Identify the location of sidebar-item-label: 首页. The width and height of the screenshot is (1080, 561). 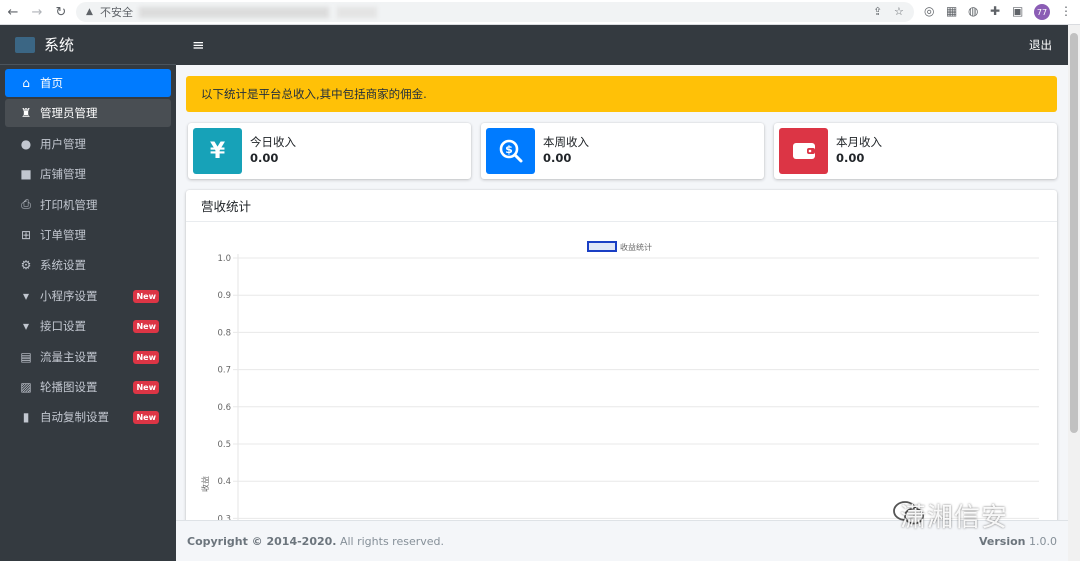
(51, 83).